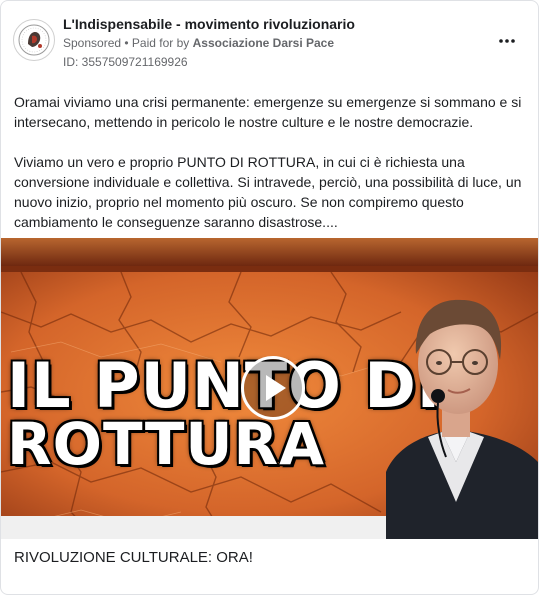 This screenshot has height=600, width=539. I want to click on ad-id: ID: 3557509721169926, so click(125, 62).